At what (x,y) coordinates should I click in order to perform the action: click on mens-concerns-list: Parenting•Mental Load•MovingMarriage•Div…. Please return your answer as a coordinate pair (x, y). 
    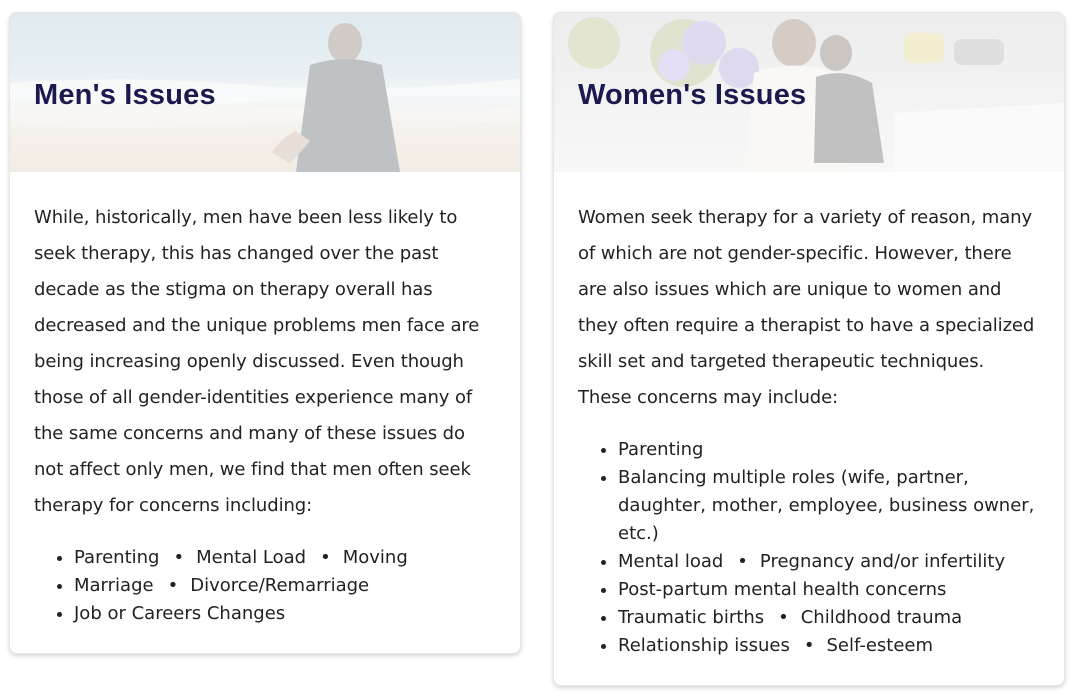
    Looking at the image, I should click on (265, 586).